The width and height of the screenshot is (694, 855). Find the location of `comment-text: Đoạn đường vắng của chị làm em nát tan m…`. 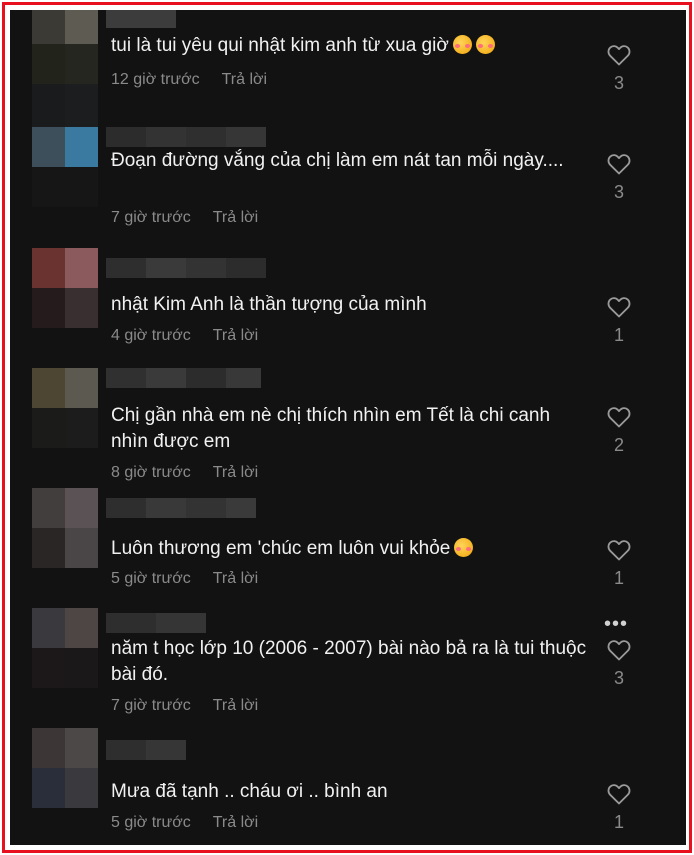

comment-text: Đoạn đường vắng của chị làm em nát tan m… is located at coordinates (337, 160).